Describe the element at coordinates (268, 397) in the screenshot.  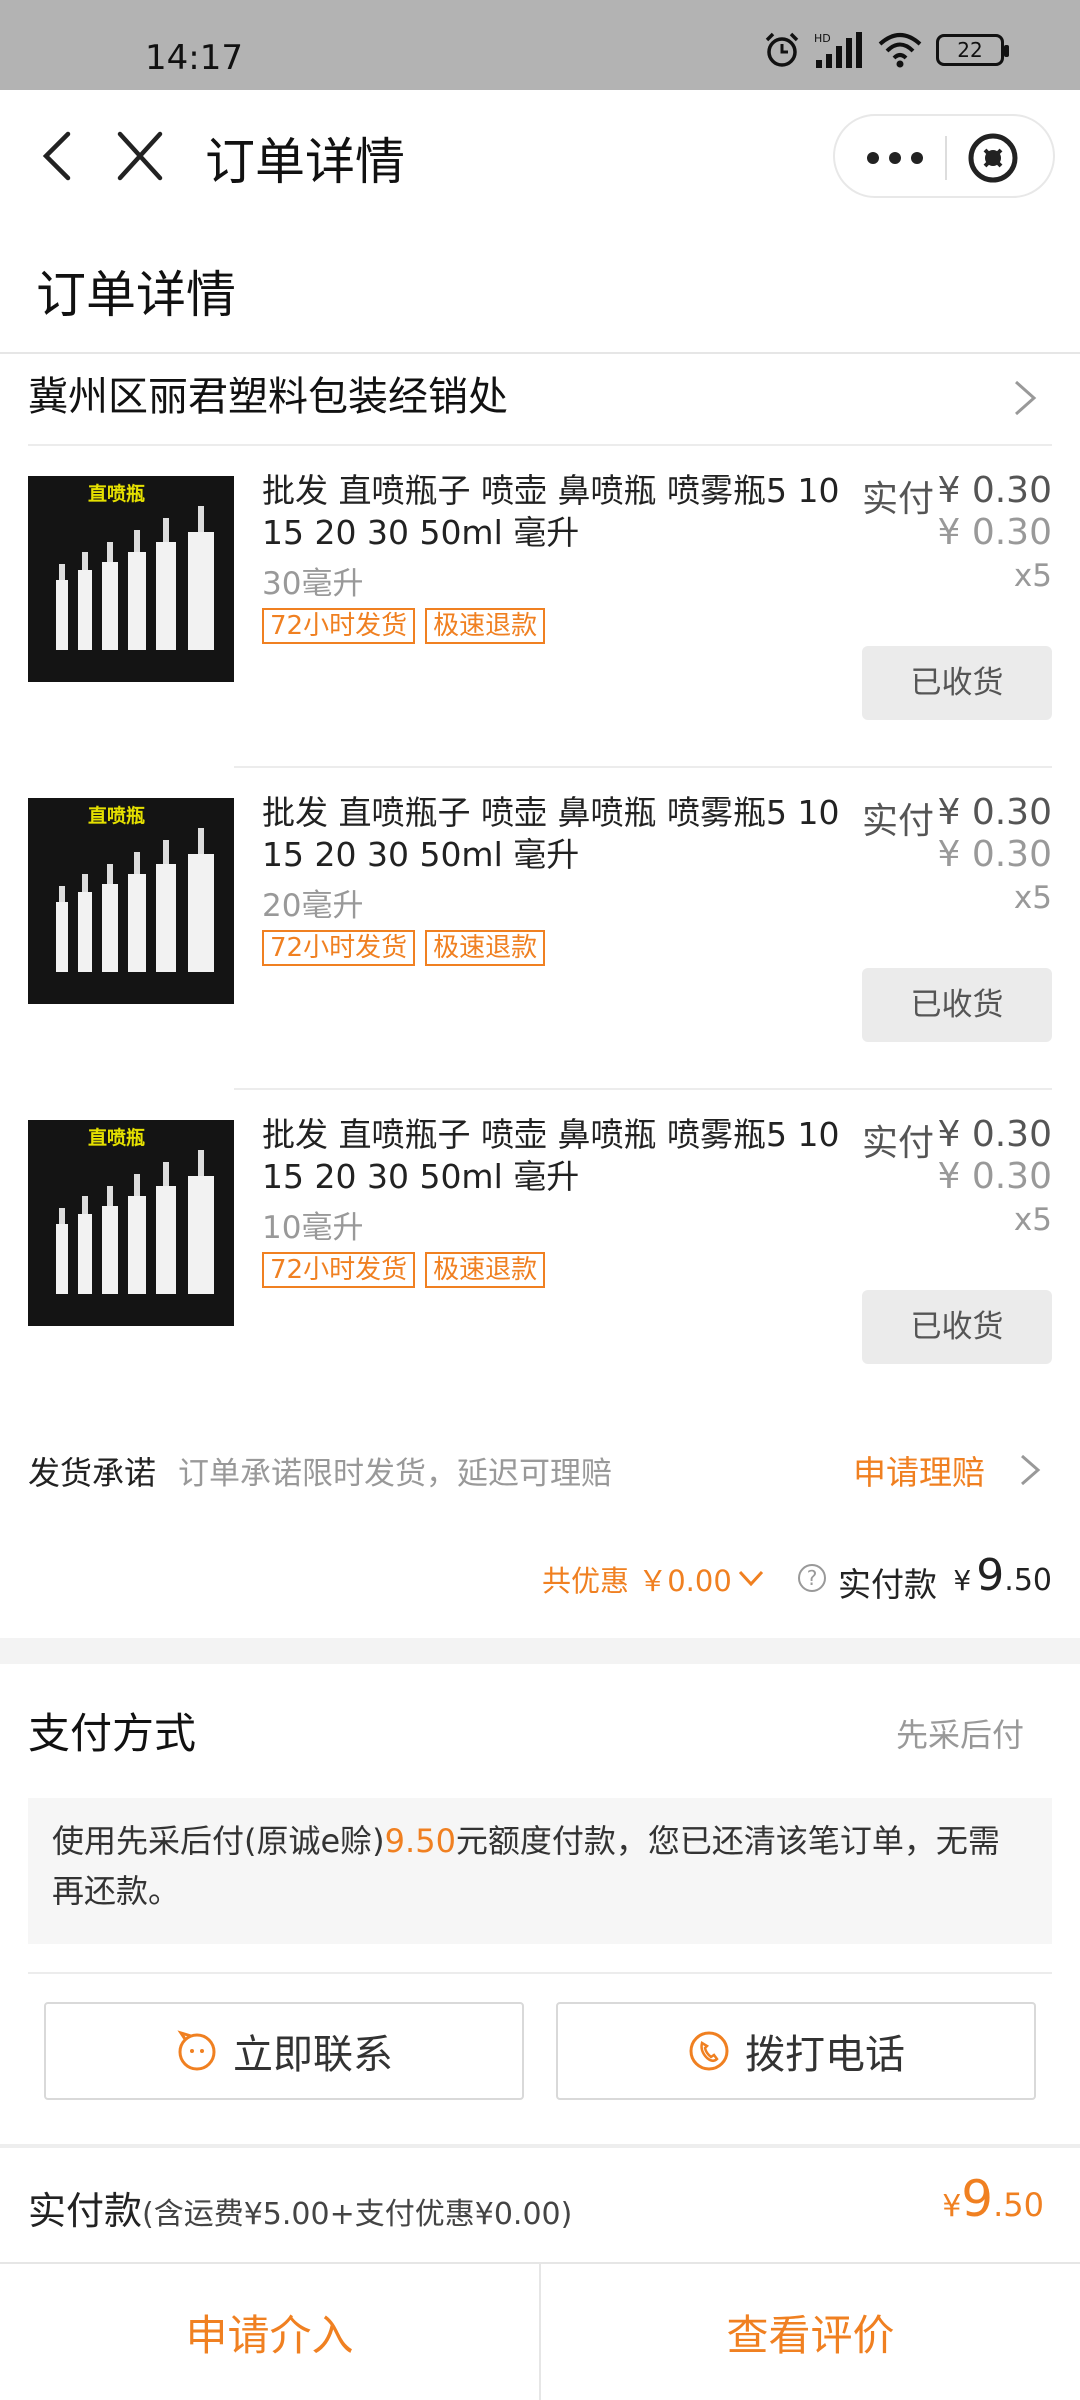
I see `shop-name: 冀州区丽君塑料包装经销处` at that location.